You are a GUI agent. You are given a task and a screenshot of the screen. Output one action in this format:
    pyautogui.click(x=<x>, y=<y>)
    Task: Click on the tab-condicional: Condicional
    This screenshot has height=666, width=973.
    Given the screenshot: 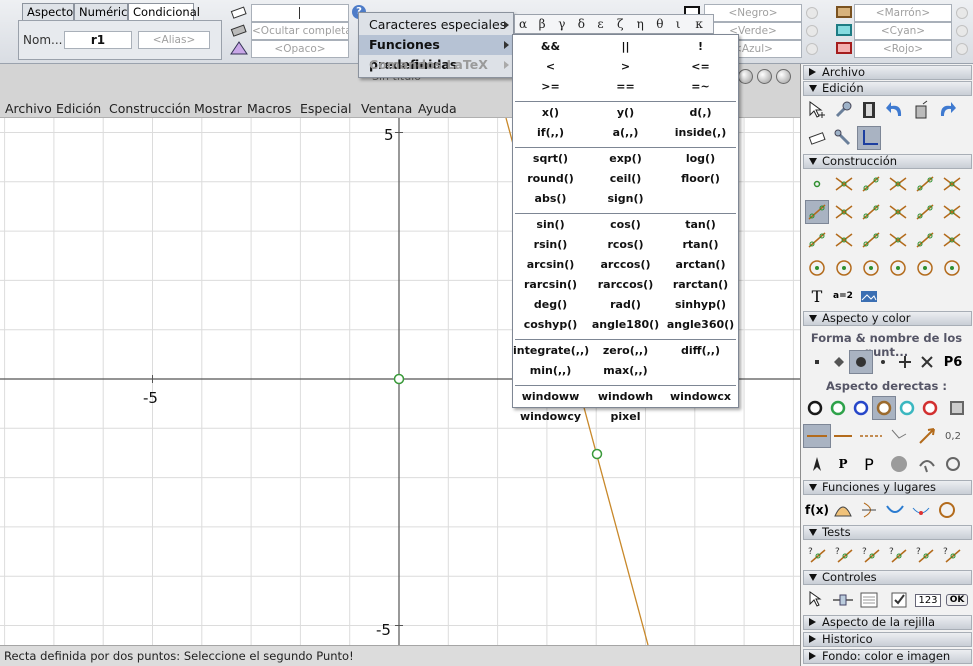 What is the action you would take?
    pyautogui.click(x=164, y=12)
    